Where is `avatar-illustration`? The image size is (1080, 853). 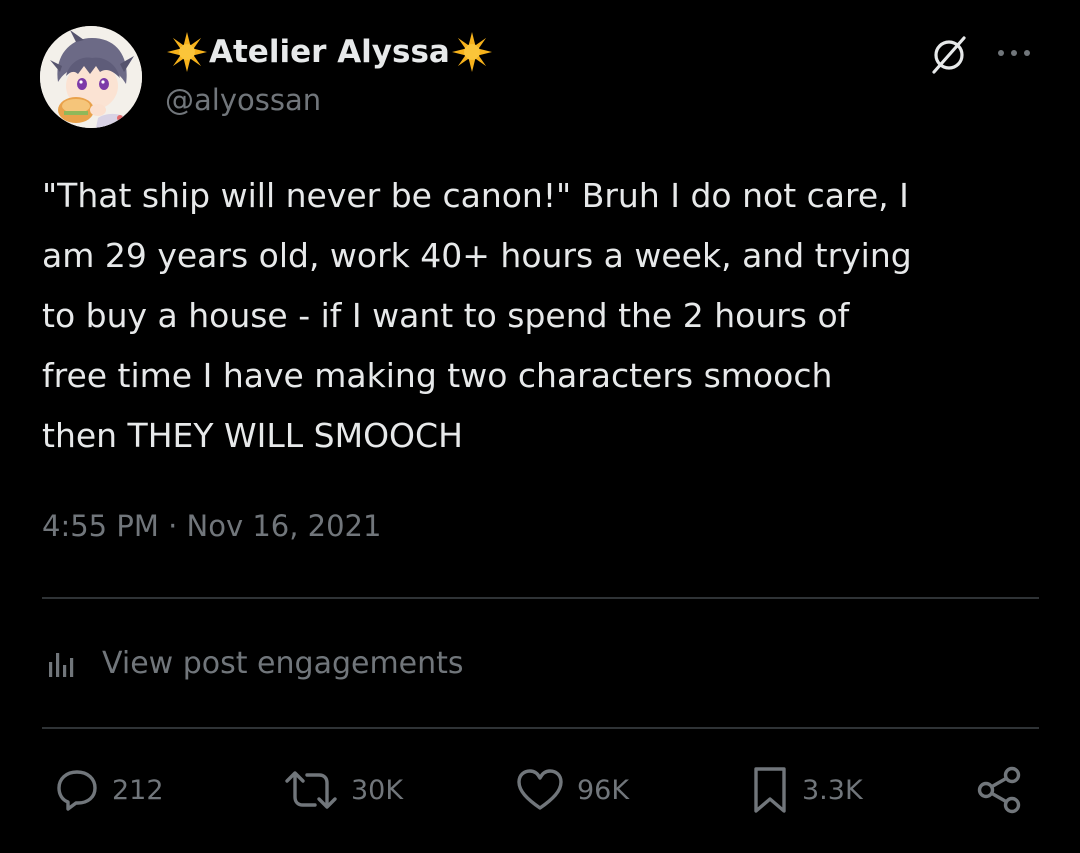
avatar-illustration is located at coordinates (91, 77).